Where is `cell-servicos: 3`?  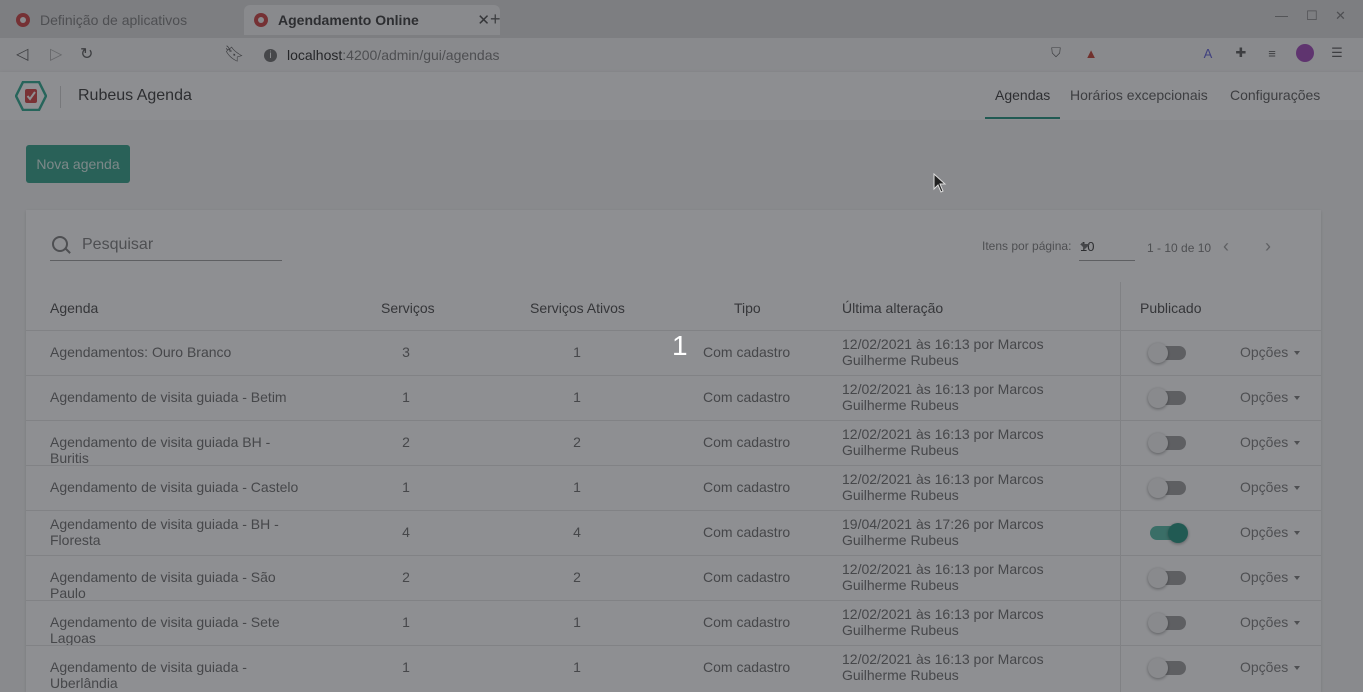
cell-servicos: 3 is located at coordinates (406, 352).